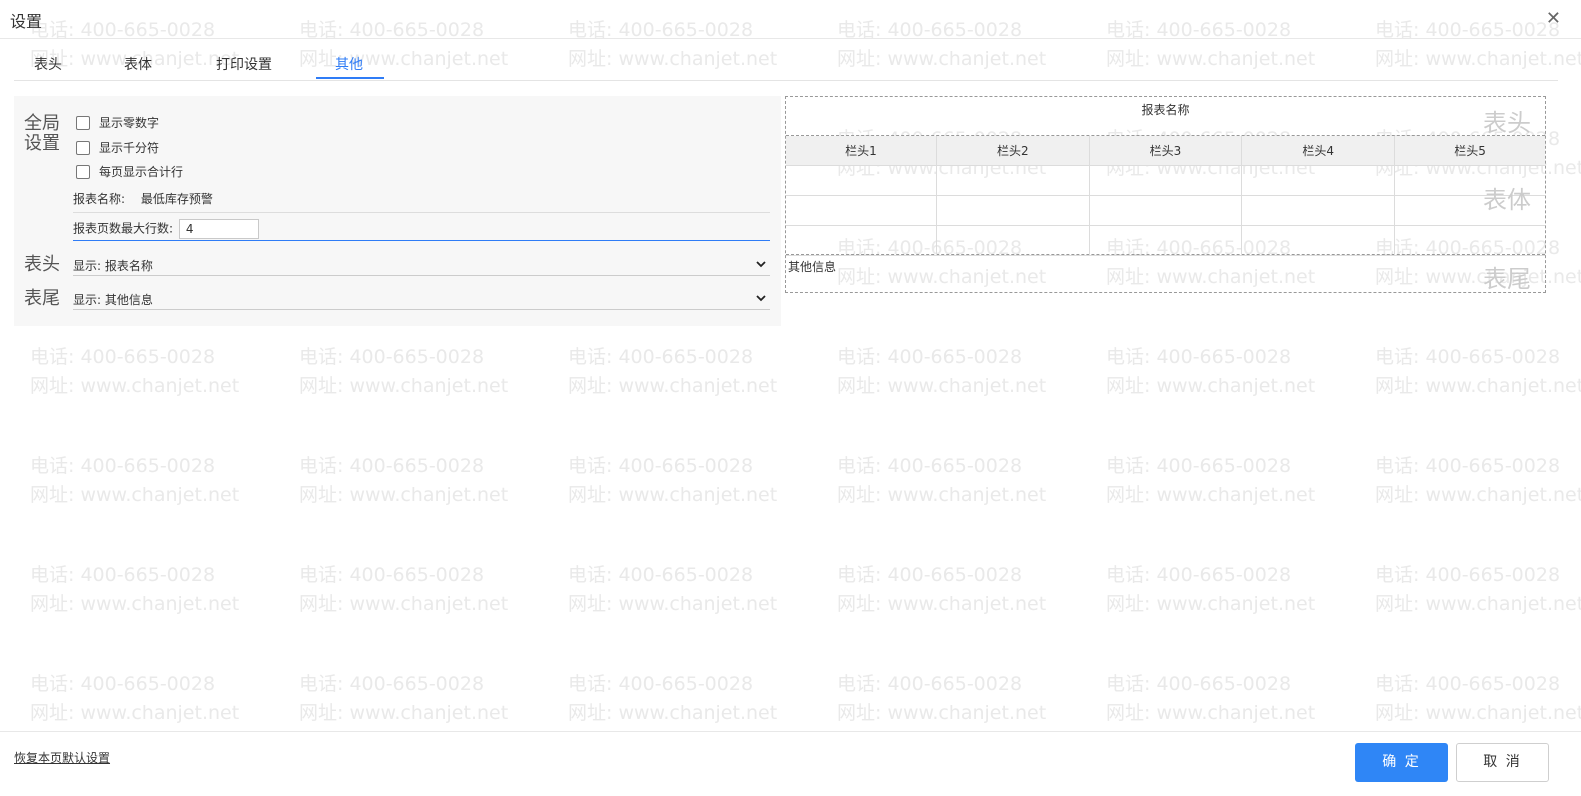  I want to click on footer-display-value: 显示: 其他信息, so click(113, 300).